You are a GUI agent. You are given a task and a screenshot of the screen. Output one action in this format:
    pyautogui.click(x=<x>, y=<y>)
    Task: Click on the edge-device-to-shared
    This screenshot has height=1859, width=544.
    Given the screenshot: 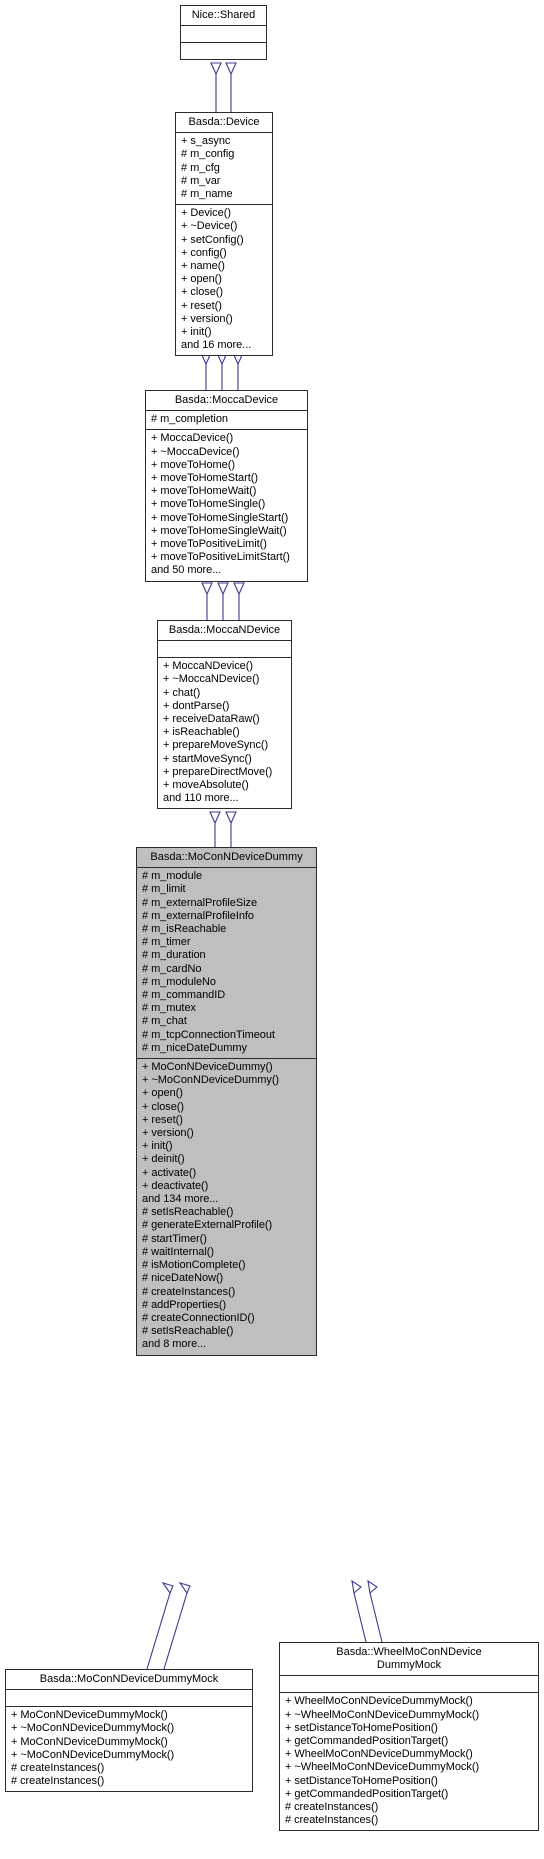 What is the action you would take?
    pyautogui.click(x=223, y=87)
    